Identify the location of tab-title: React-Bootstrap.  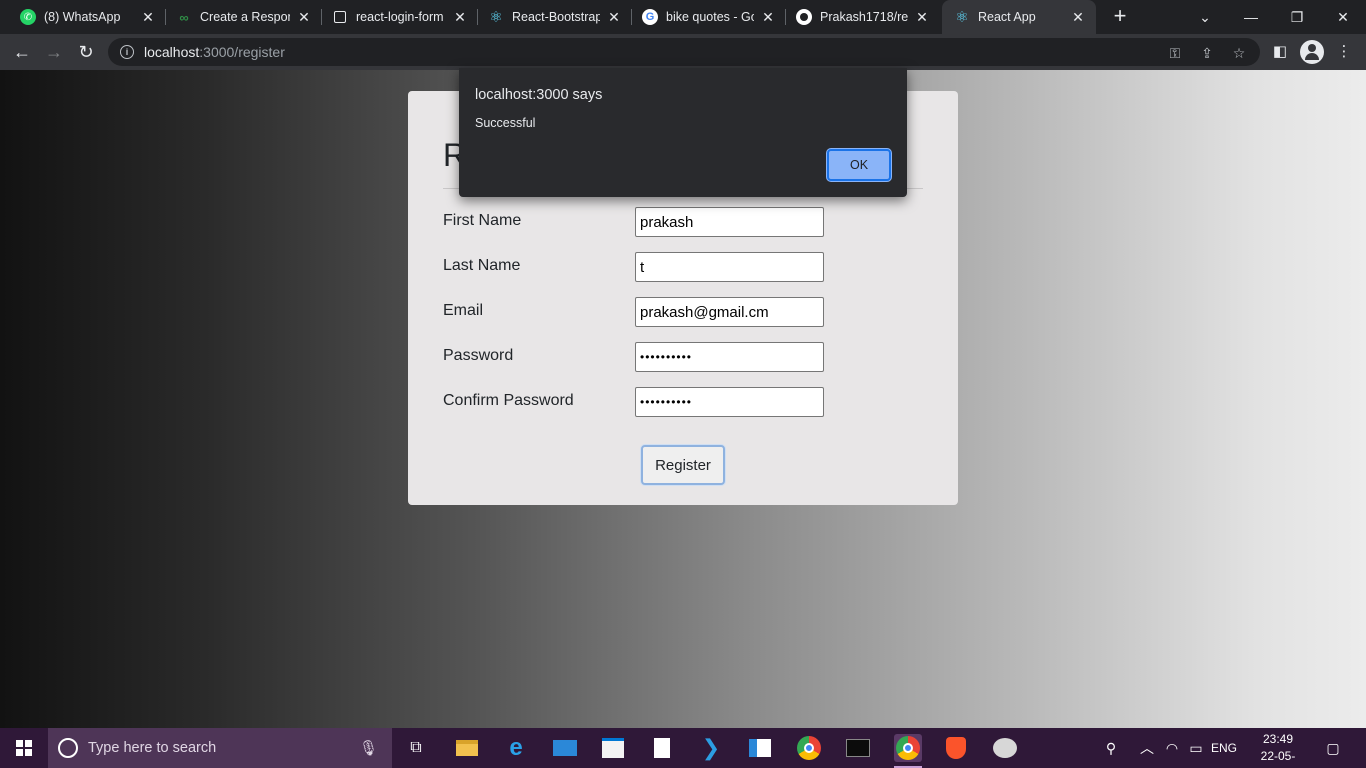
(556, 17).